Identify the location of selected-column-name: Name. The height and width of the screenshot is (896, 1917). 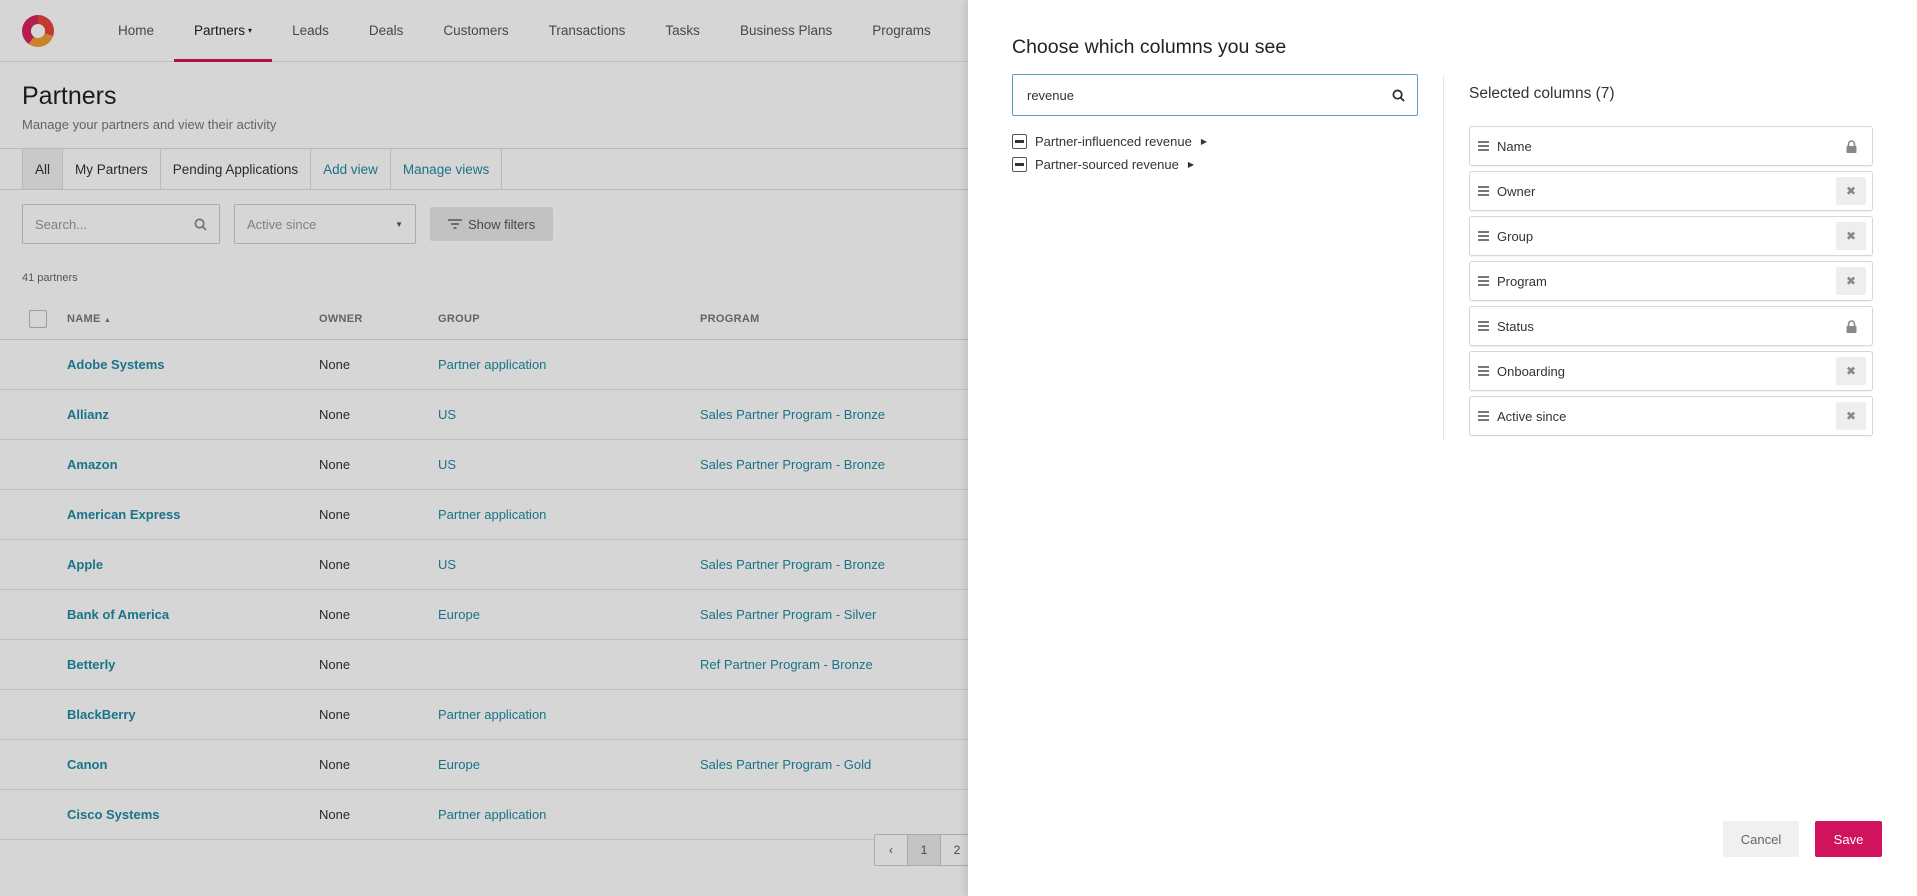
(1671, 146).